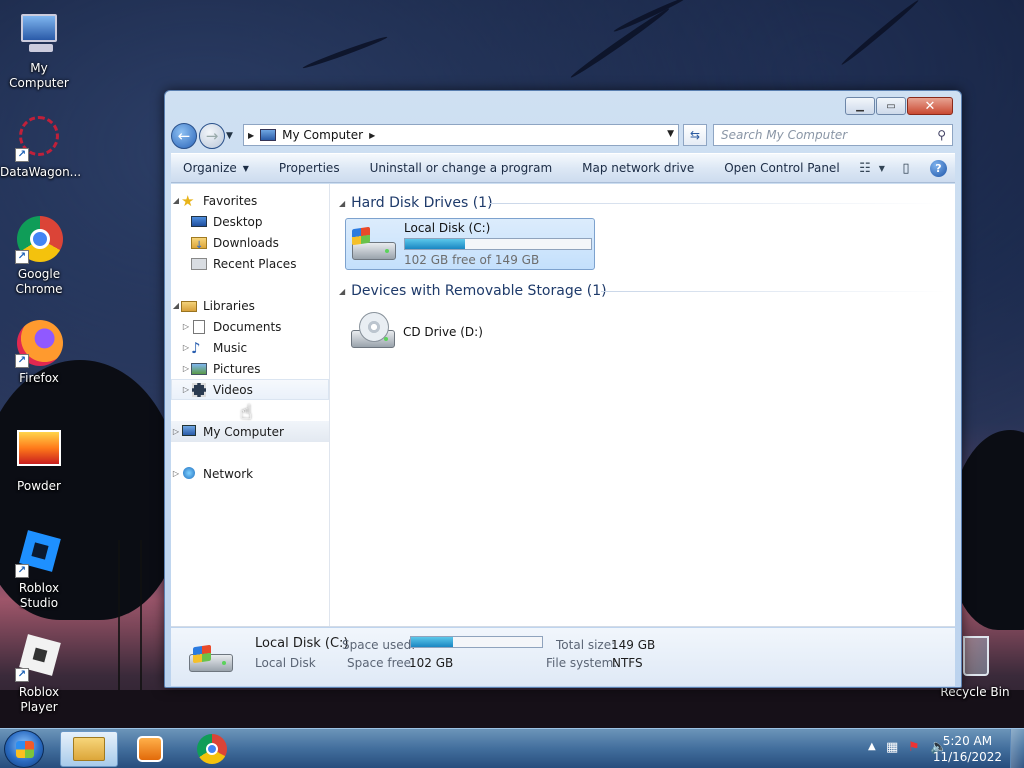  I want to click on desktop-icon-label: Firefox, so click(39, 378).